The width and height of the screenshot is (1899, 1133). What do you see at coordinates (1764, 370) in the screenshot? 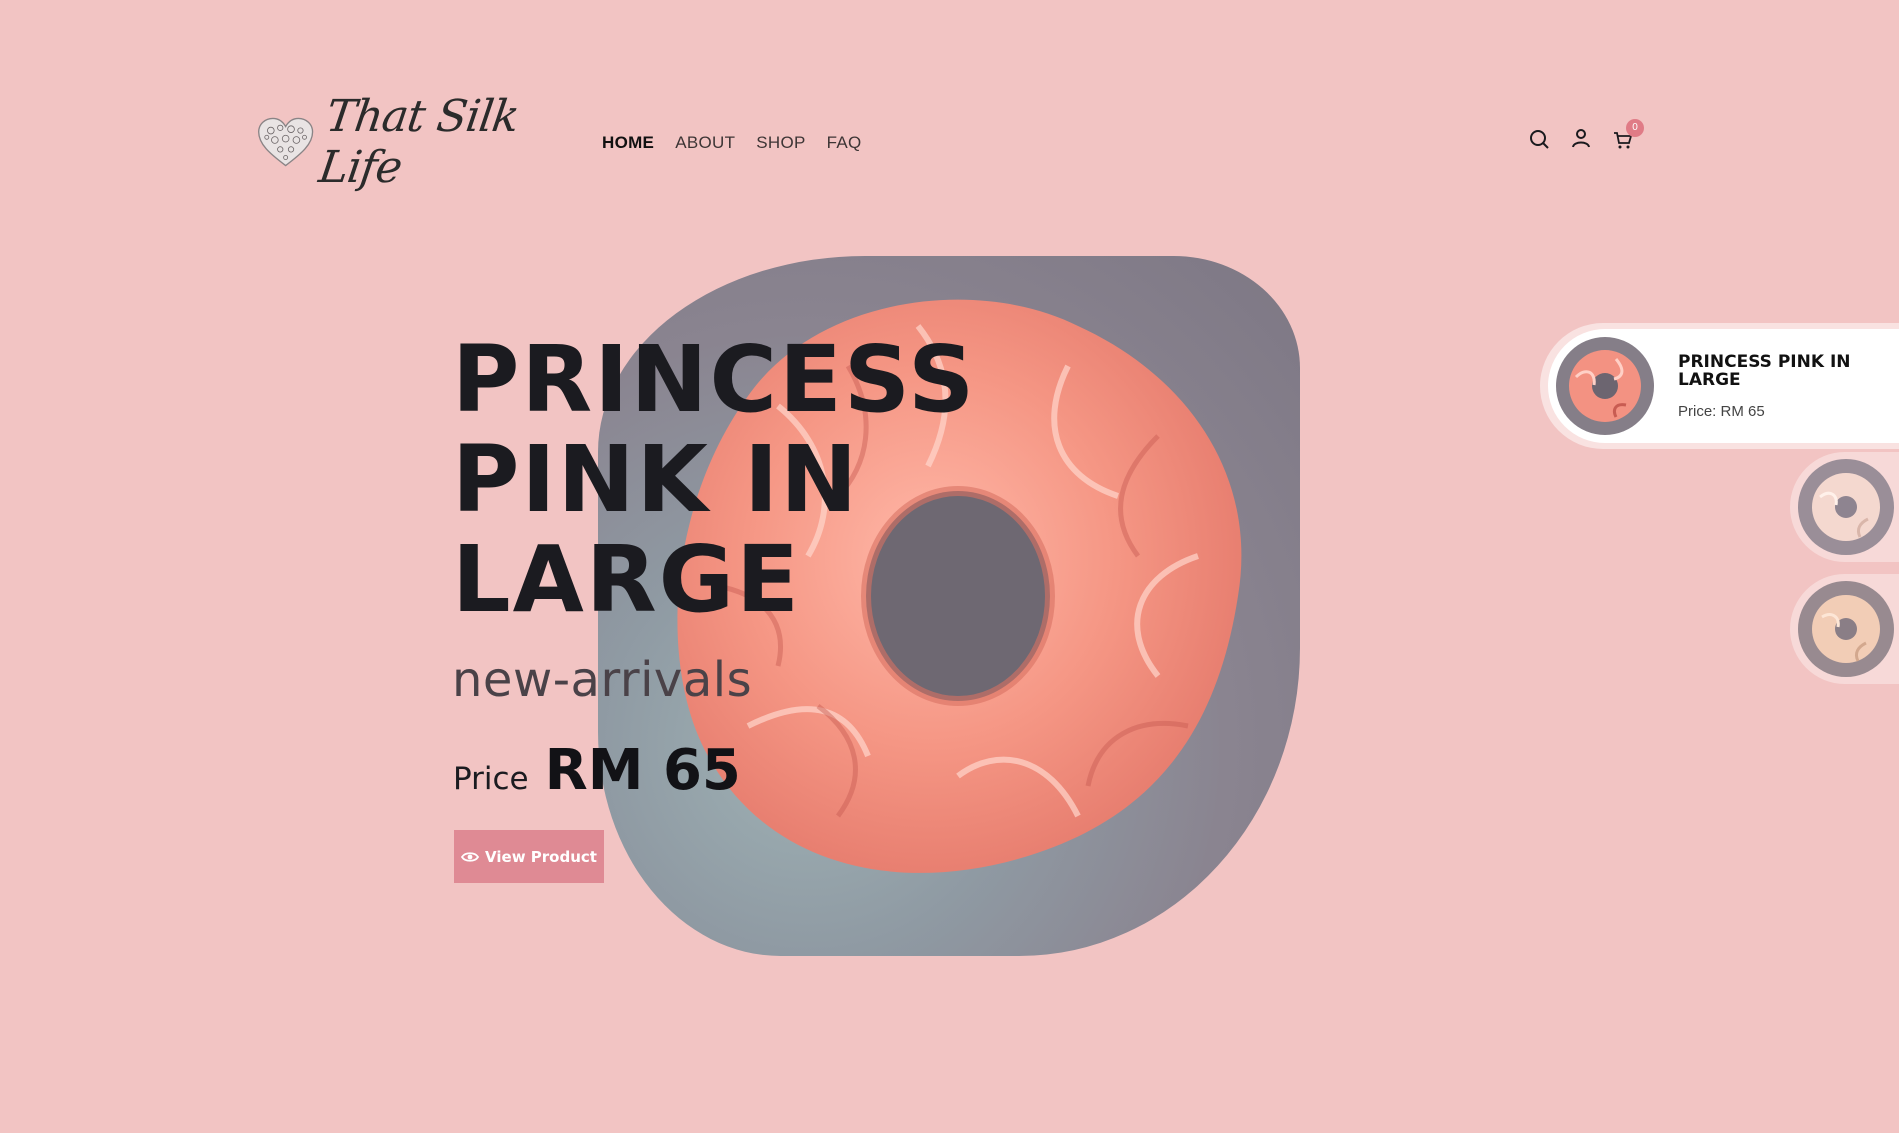
I see `slider-item-title: PRINCESS PINK IN LARGE` at bounding box center [1764, 370].